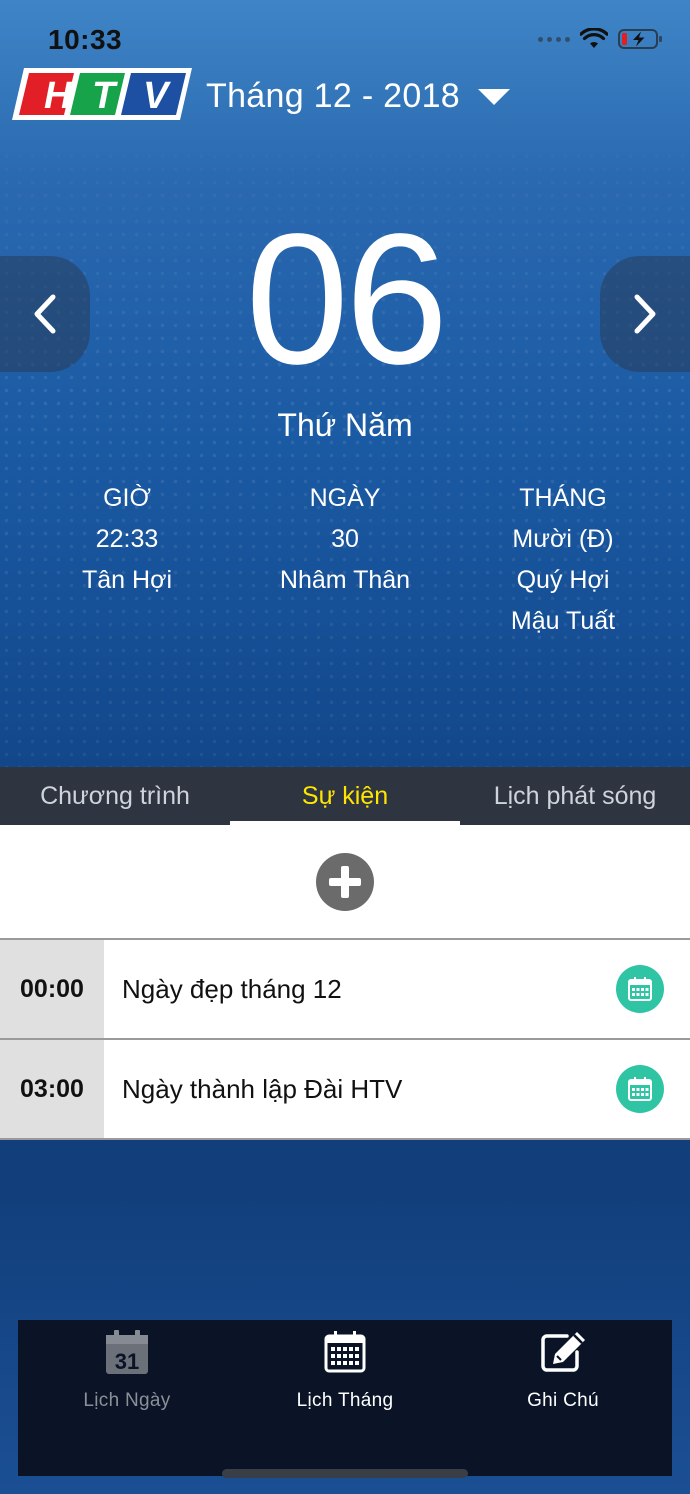 This screenshot has width=690, height=1494. What do you see at coordinates (563, 1352) in the screenshot?
I see `note-edit-icon` at bounding box center [563, 1352].